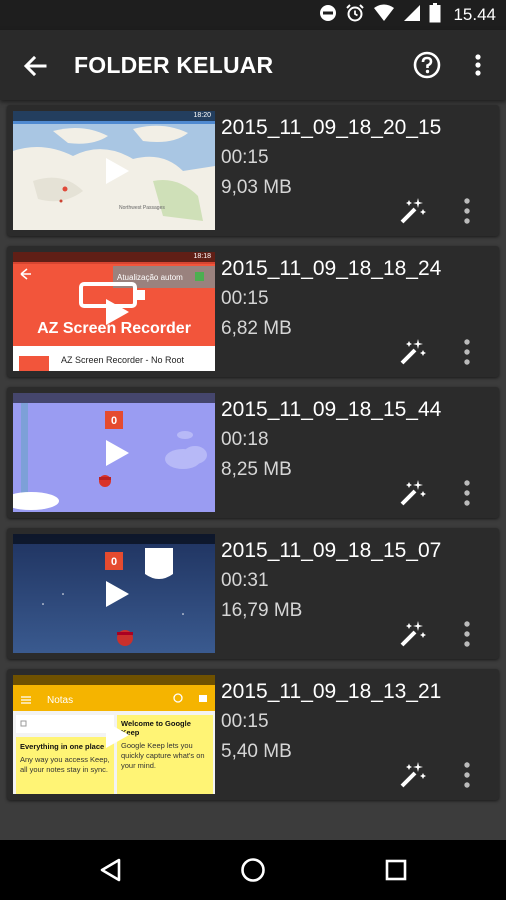 The width and height of the screenshot is (506, 900). I want to click on nav-back-button, so click(111, 870).